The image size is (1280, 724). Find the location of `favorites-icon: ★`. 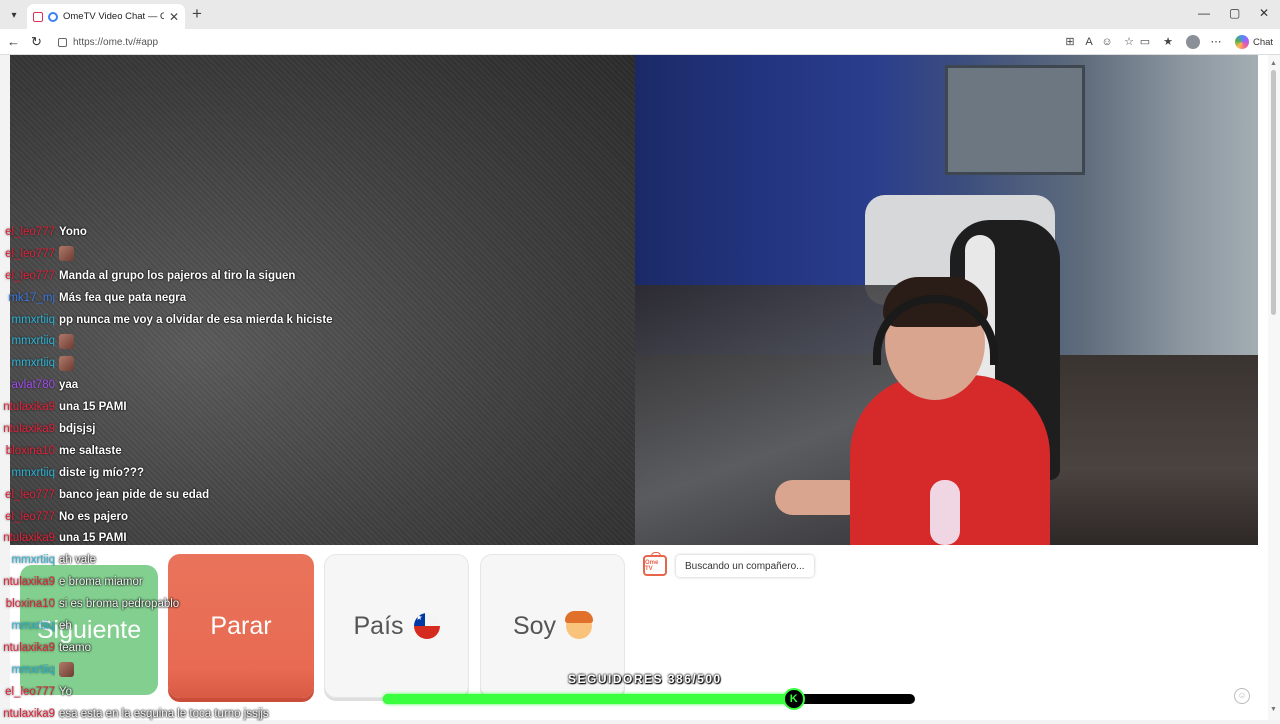

favorites-icon: ★ is located at coordinates (1168, 42).